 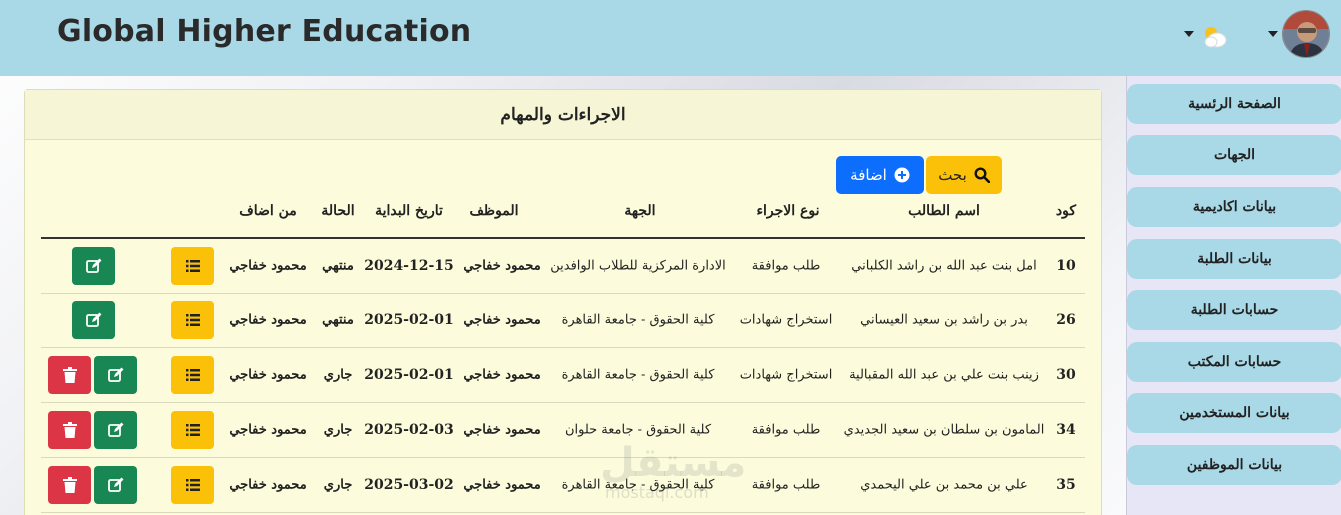 What do you see at coordinates (944, 485) in the screenshot?
I see `cell-student: علي بن محمد بن علي اليحمدي` at bounding box center [944, 485].